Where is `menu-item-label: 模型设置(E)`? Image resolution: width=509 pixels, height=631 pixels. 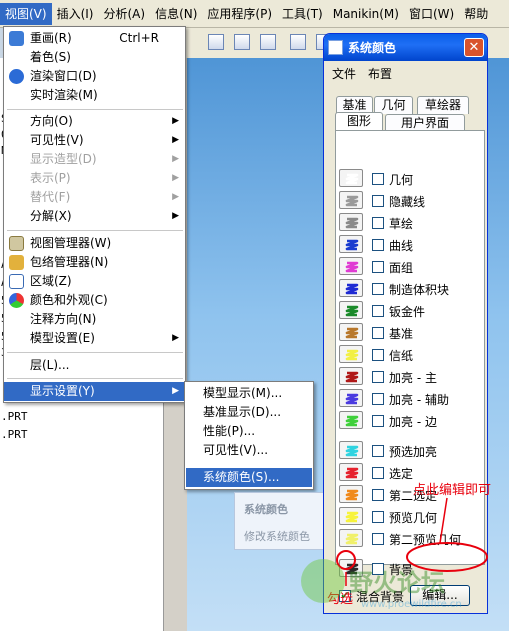
menu-item-label: 模型设置(E) is located at coordinates (62, 338).